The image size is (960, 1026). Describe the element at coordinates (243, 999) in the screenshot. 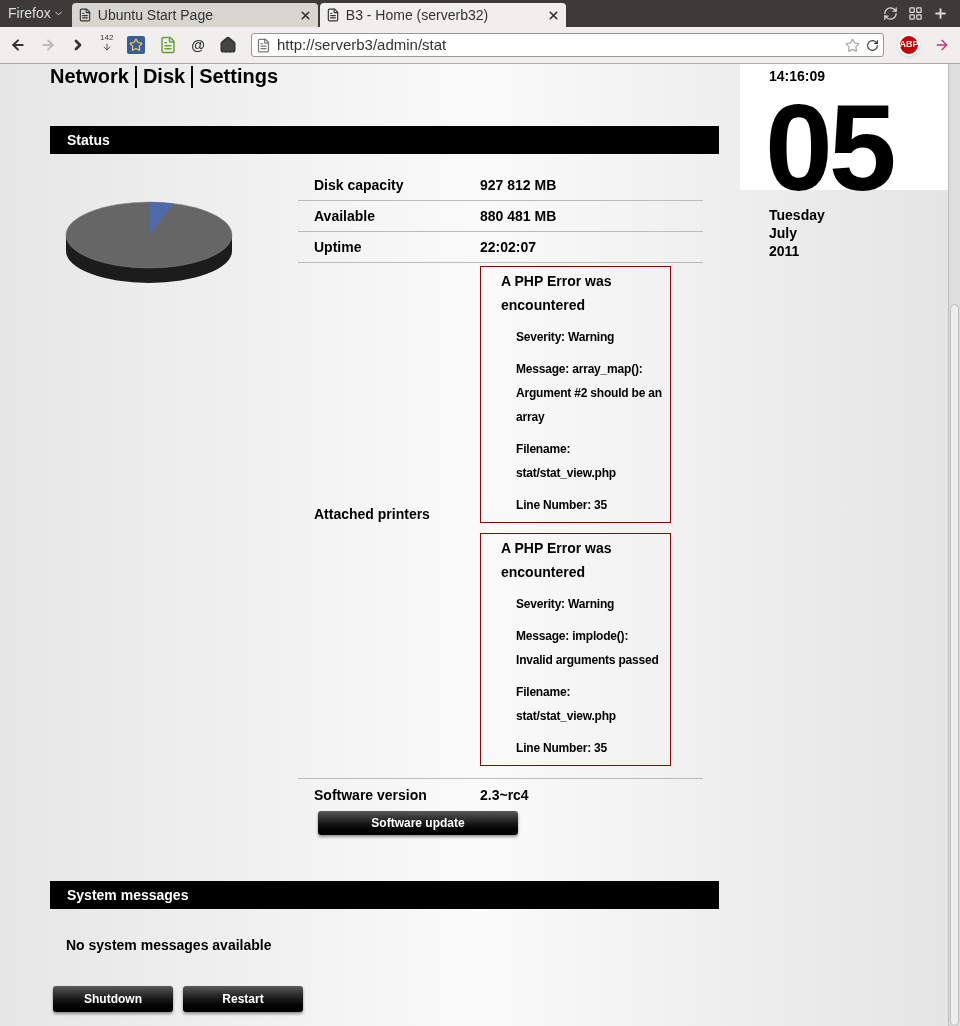

I see `action-button: Restart` at that location.